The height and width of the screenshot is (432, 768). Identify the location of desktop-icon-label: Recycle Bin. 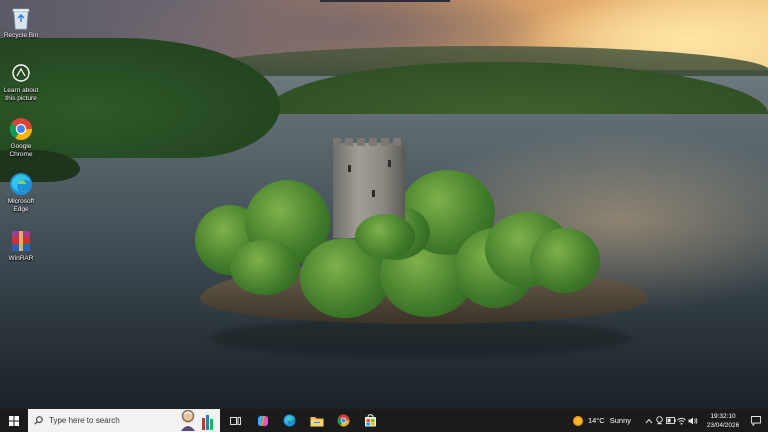
(21, 35).